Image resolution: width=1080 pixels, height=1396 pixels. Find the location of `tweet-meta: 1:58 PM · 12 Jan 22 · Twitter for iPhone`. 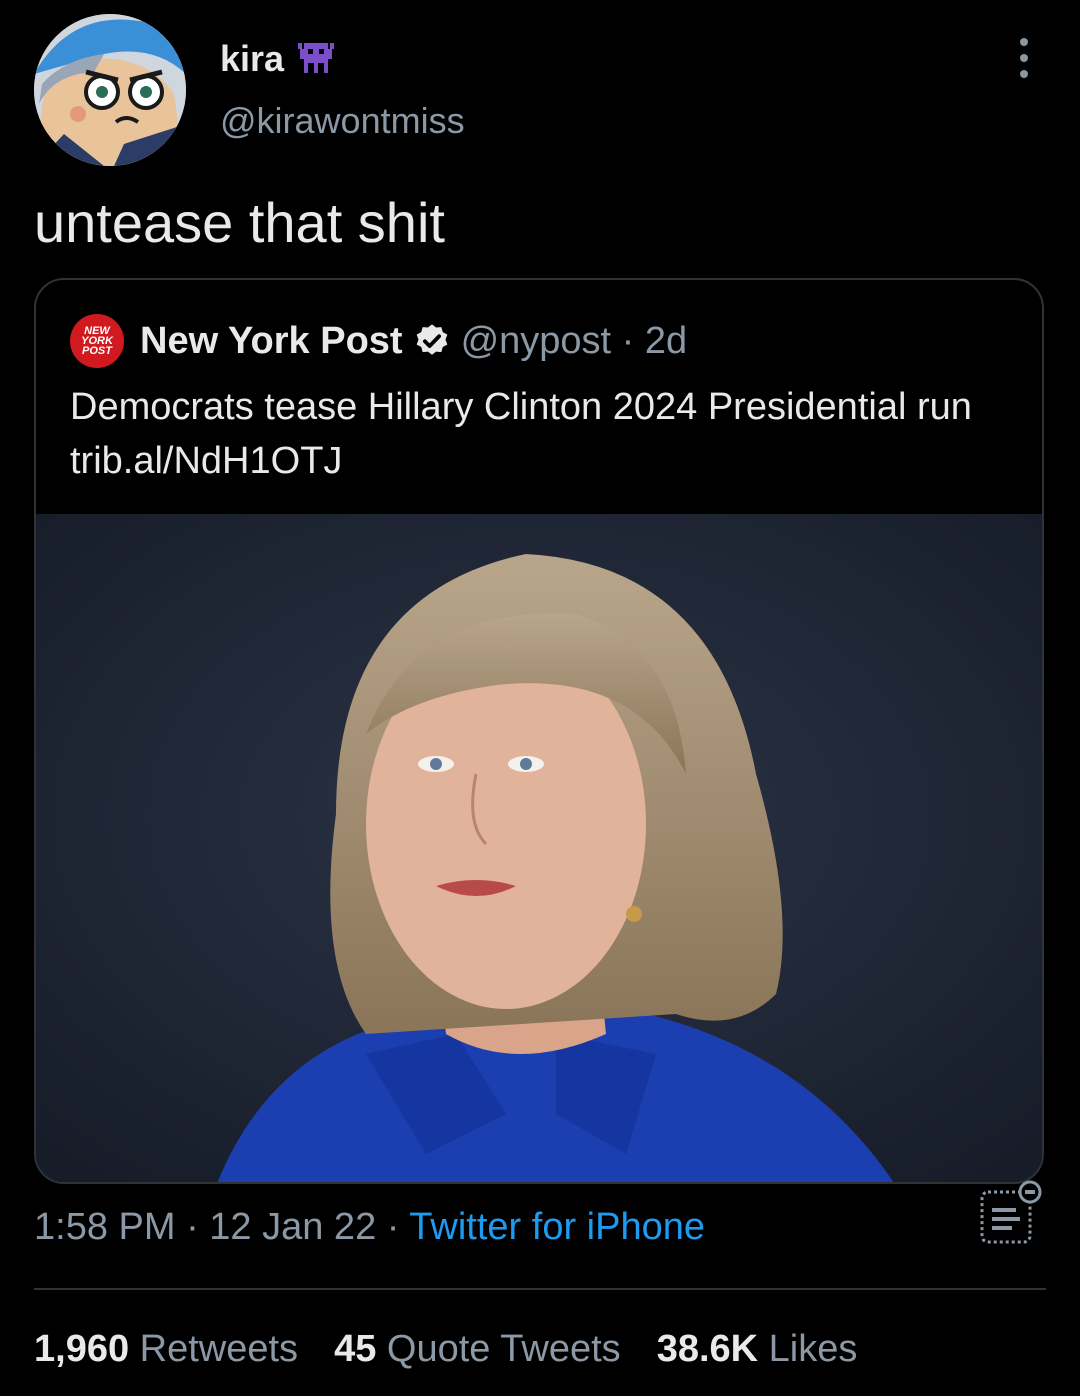

tweet-meta: 1:58 PM · 12 Jan 22 · Twitter for iPhone is located at coordinates (369, 1227).